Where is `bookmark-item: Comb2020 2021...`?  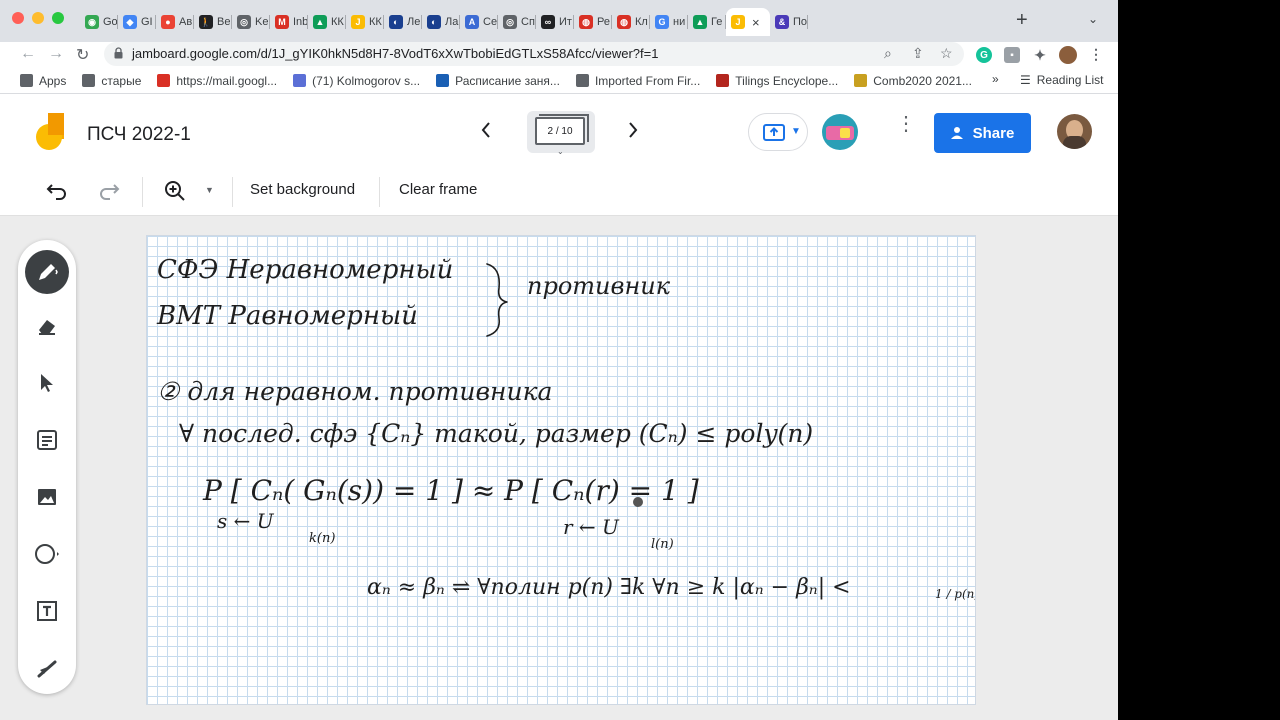 bookmark-item: Comb2020 2021... is located at coordinates (913, 81).